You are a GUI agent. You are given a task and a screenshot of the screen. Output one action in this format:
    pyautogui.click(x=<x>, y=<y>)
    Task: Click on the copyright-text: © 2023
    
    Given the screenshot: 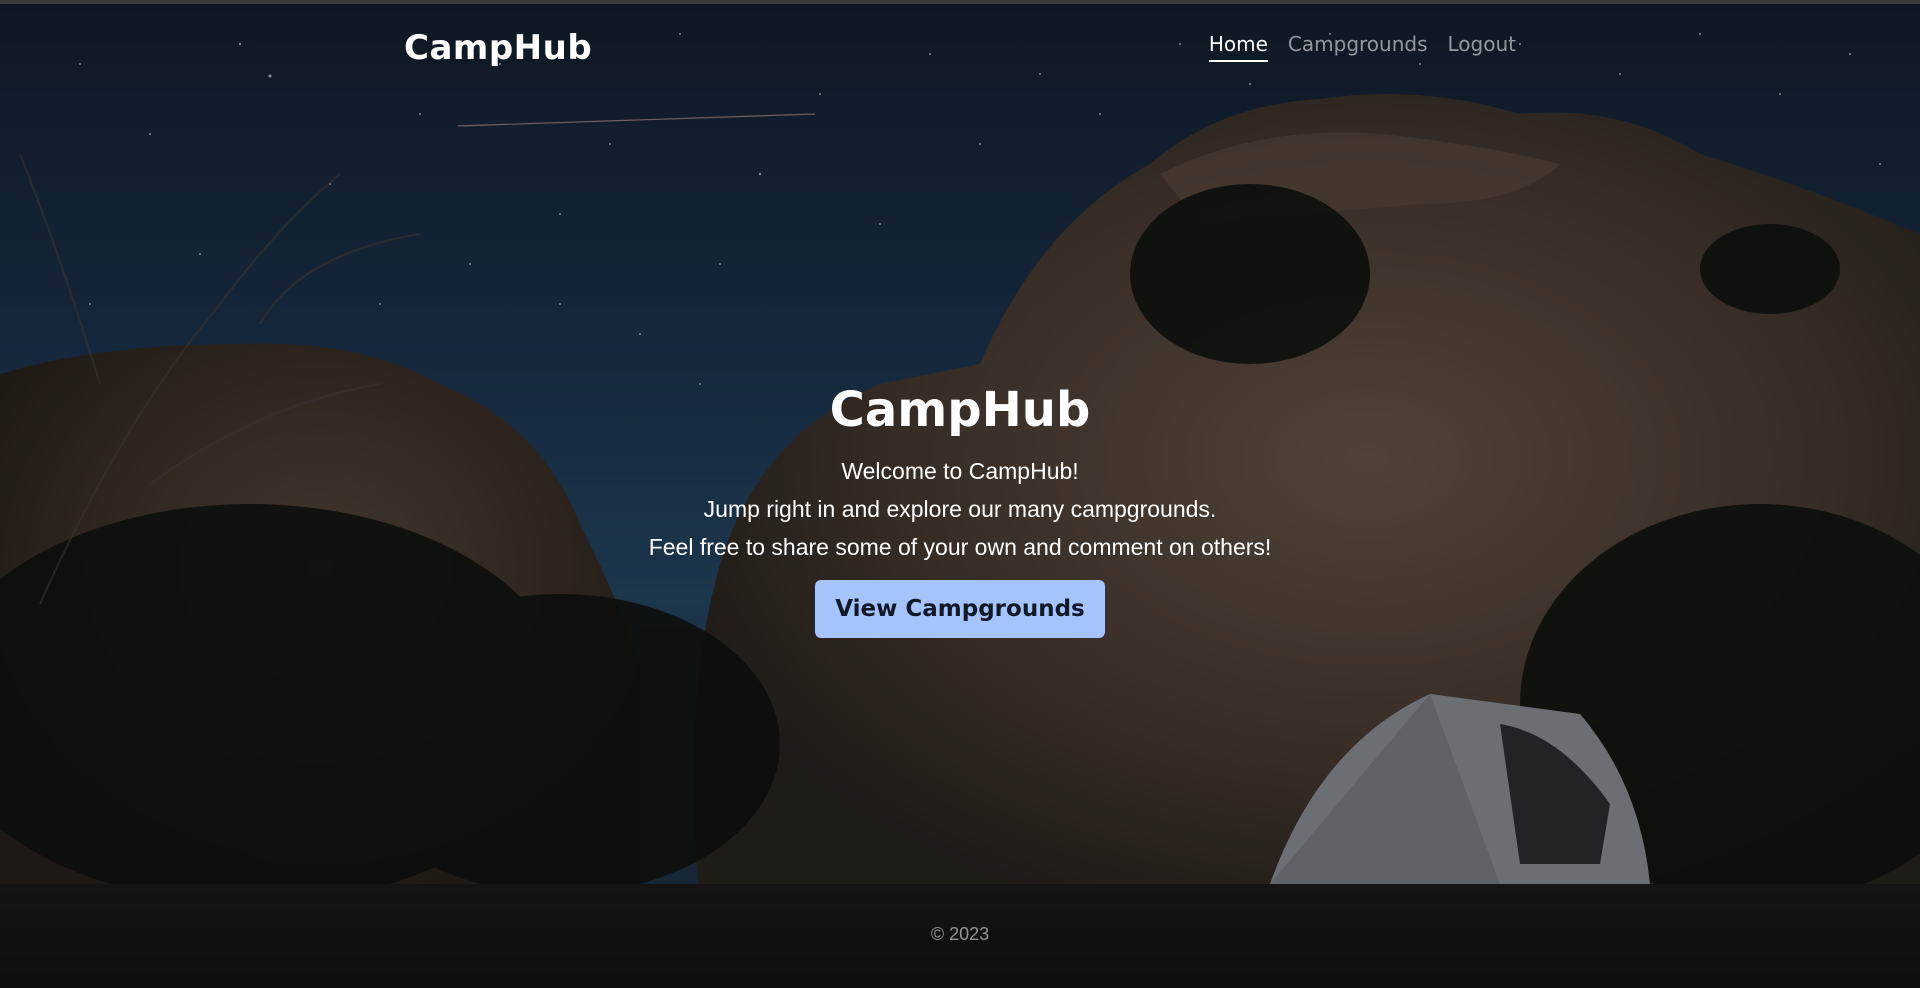 What is the action you would take?
    pyautogui.click(x=960, y=934)
    